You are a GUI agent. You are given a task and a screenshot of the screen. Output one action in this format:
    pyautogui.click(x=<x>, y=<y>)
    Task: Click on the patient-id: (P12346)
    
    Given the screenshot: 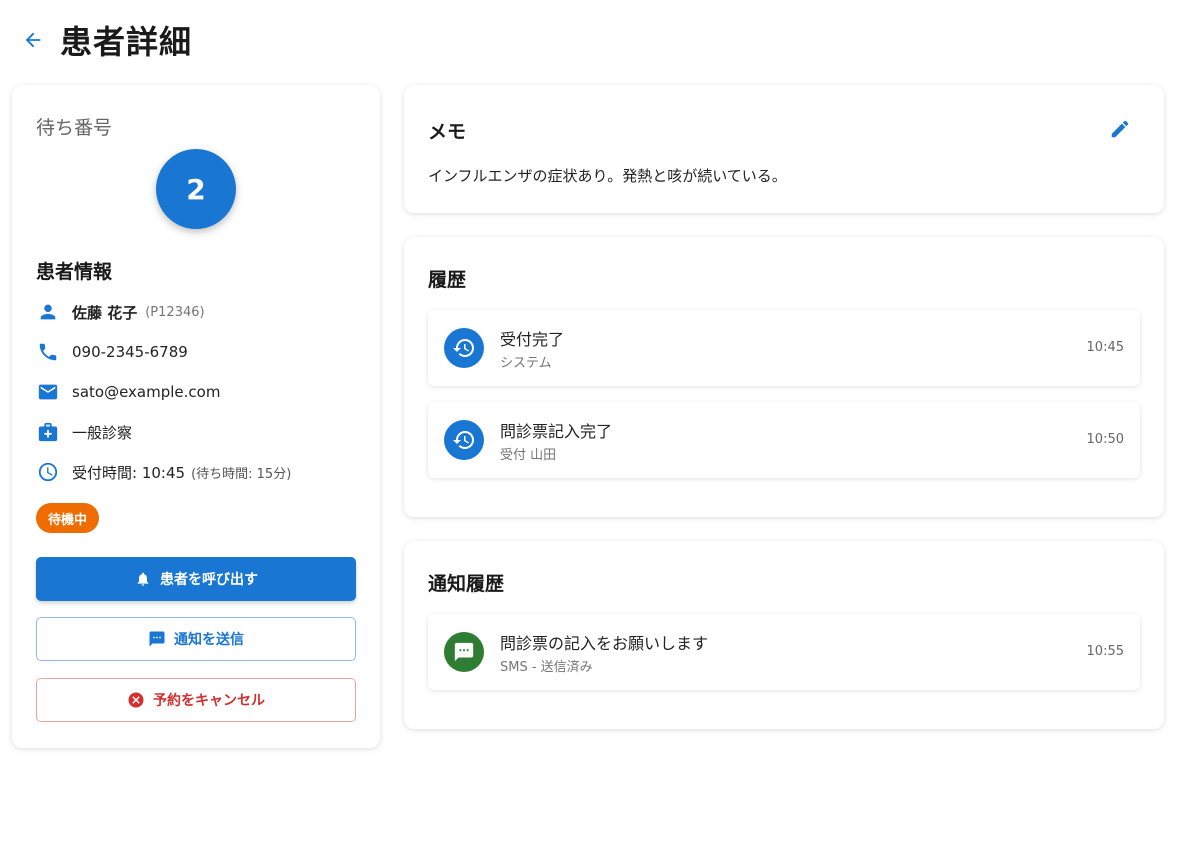 What is the action you would take?
    pyautogui.click(x=175, y=312)
    